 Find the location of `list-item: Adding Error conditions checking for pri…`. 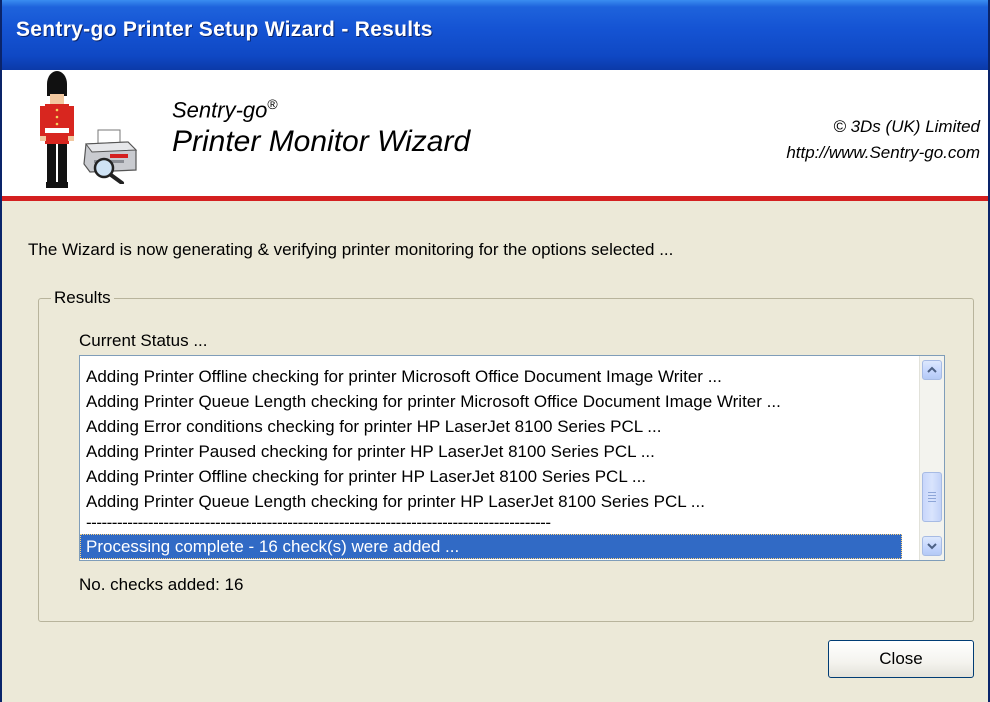

list-item: Adding Error conditions checking for pri… is located at coordinates (491, 426).